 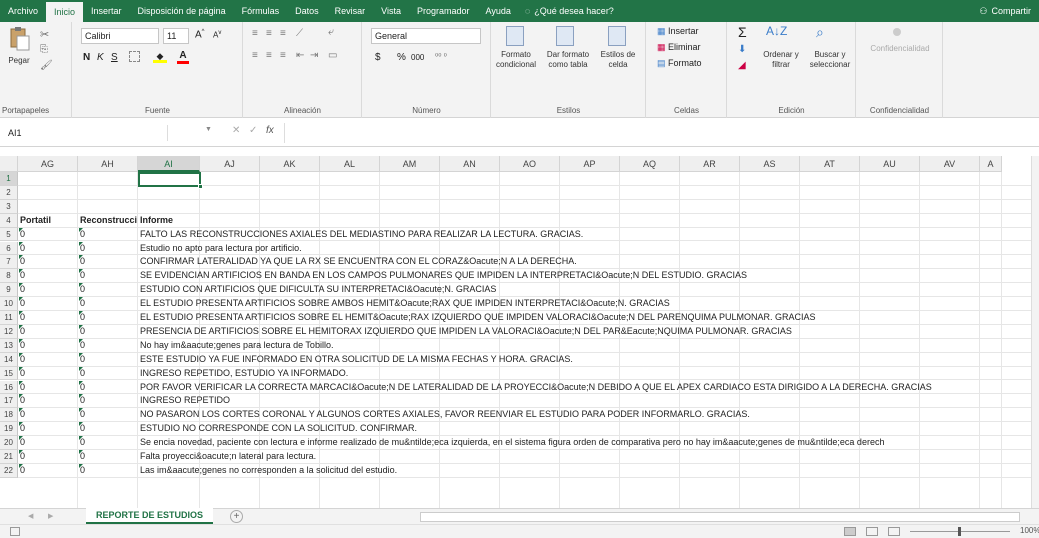 I want to click on column-header: AO, so click(x=530, y=164).